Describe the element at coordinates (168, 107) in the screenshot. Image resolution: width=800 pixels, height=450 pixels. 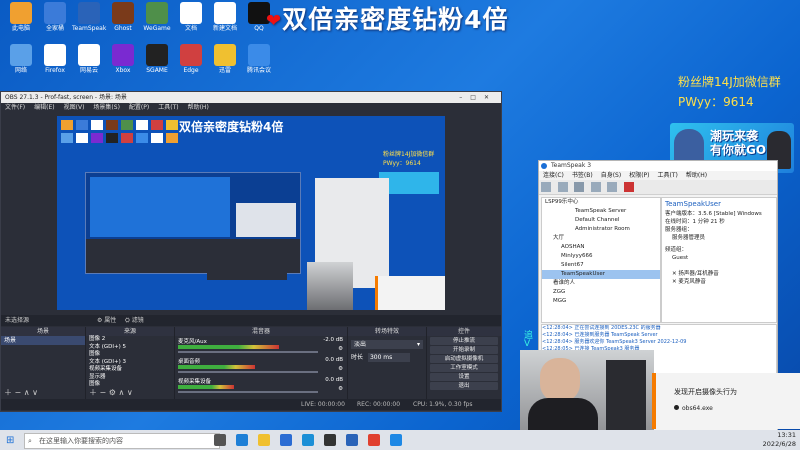
I see `obs-menu-item: 工具(T)` at that location.